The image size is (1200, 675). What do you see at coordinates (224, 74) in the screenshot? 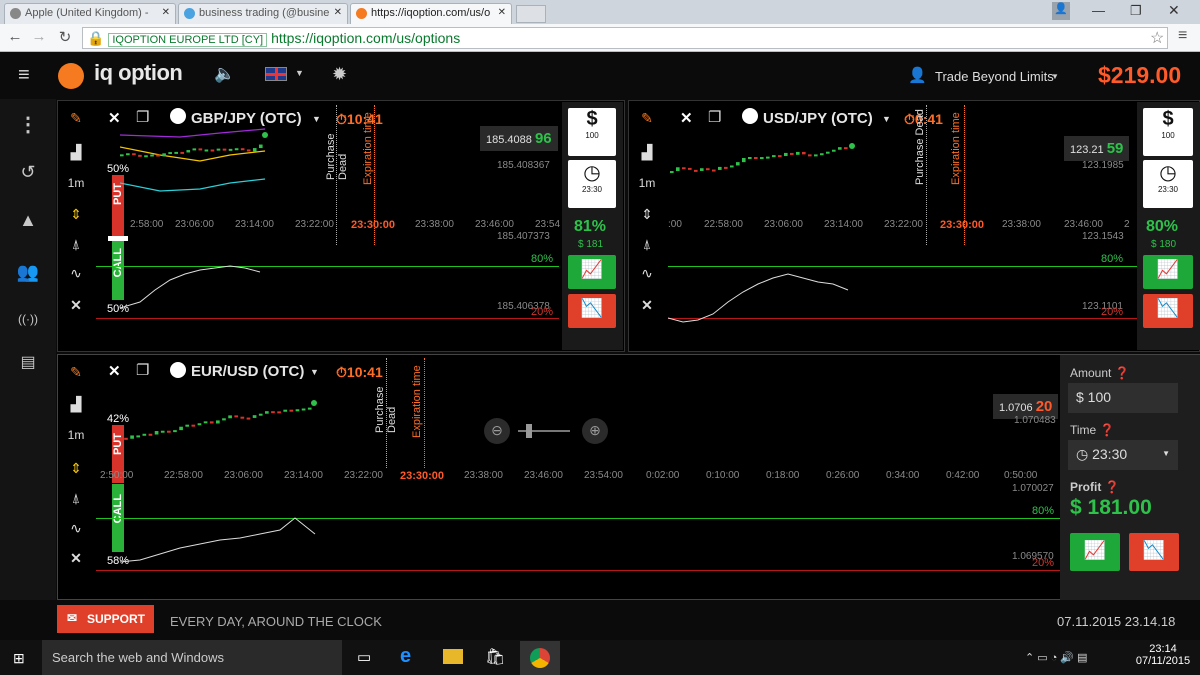
I see `sound-icon: 🔈` at bounding box center [224, 74].